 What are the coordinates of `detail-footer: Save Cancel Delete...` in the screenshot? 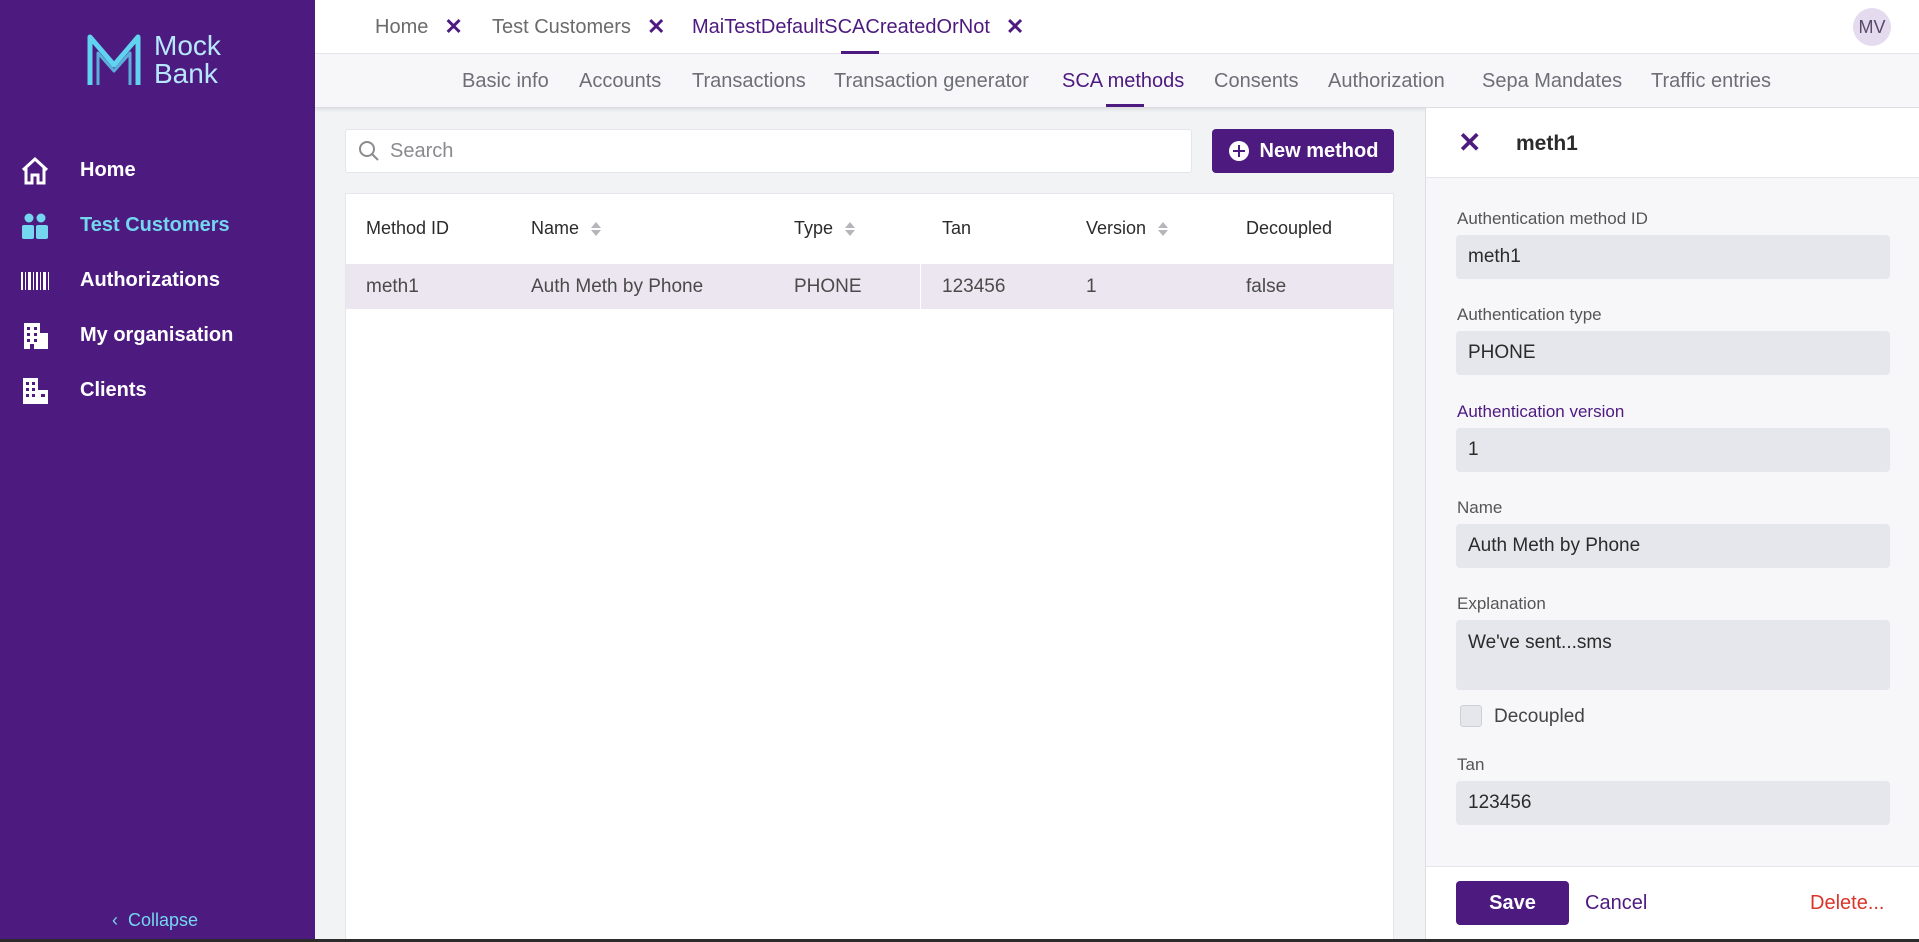 It's located at (1672, 904).